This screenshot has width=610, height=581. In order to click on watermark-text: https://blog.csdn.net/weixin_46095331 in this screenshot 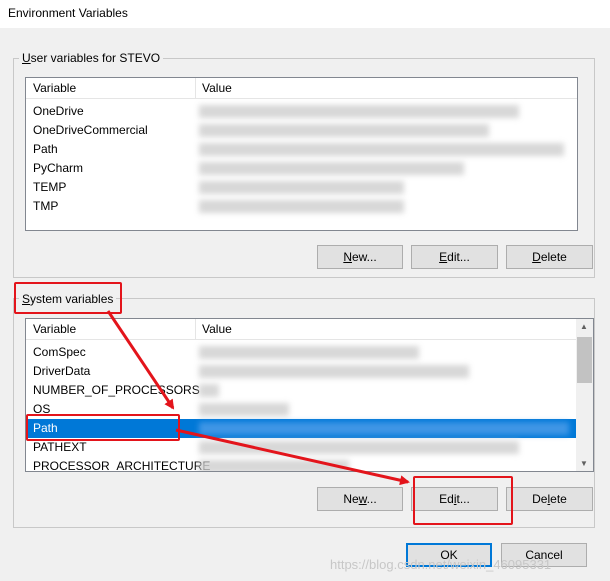, I will do `click(441, 564)`.